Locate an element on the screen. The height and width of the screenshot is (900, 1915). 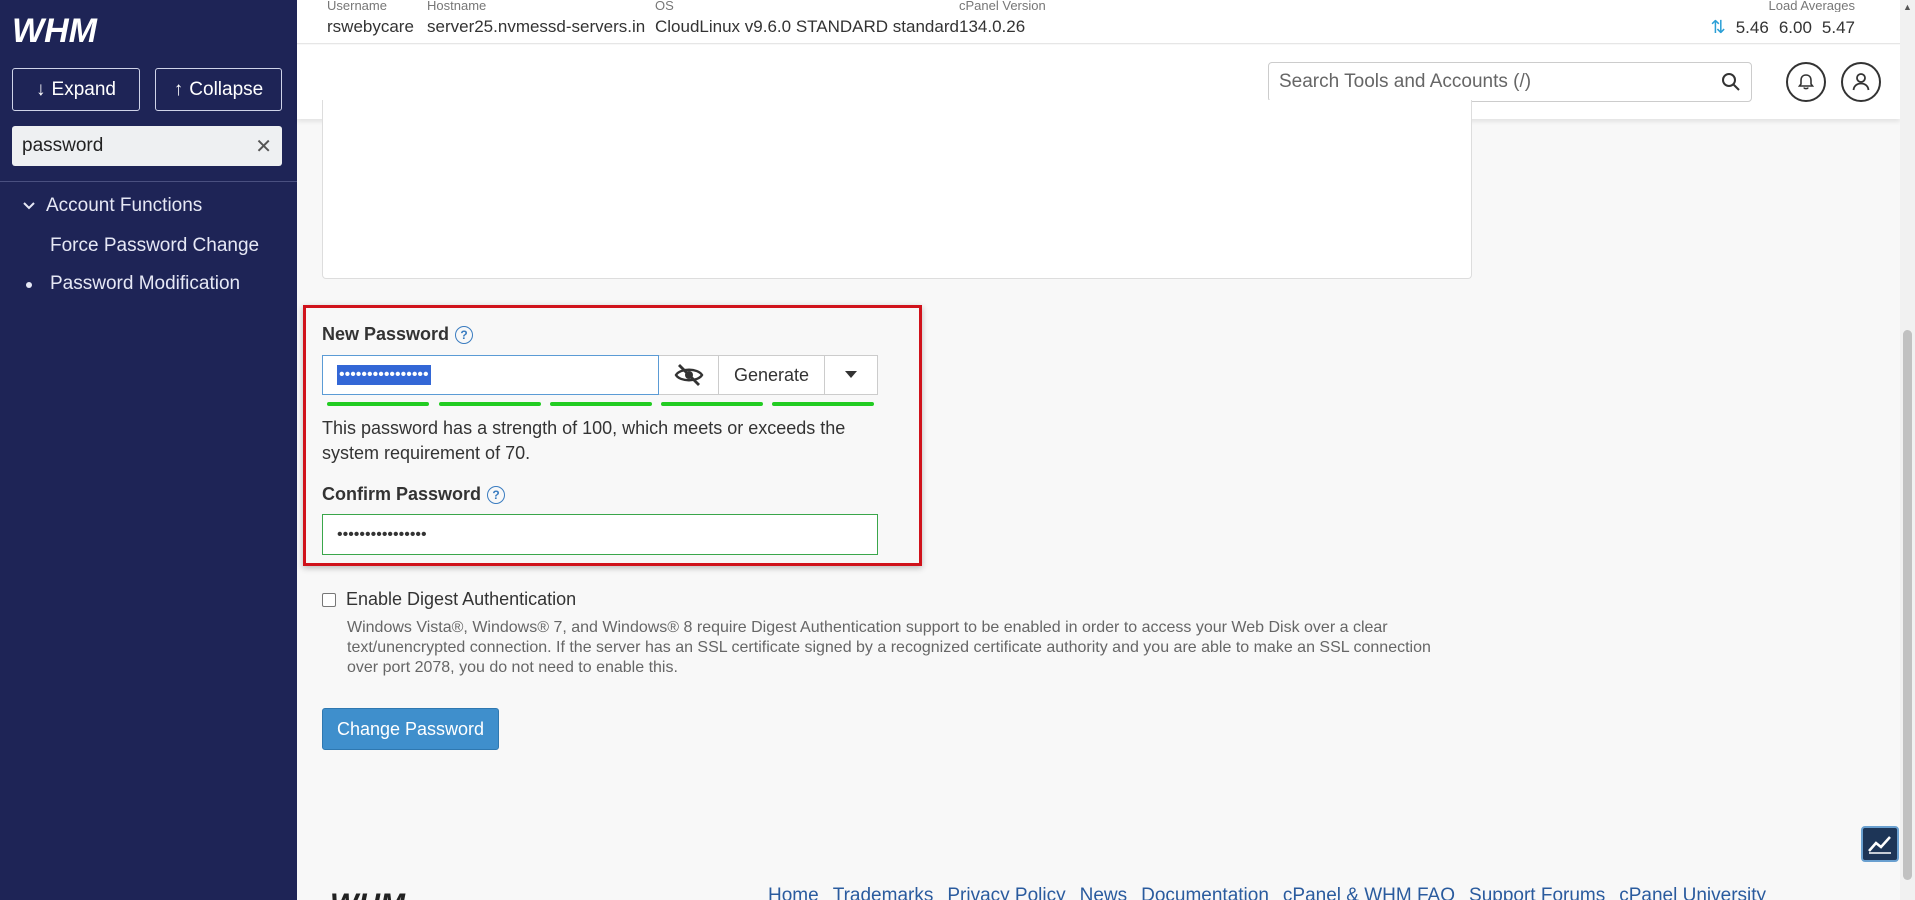
digest-auth-option: Enable Digest Authentication is located at coordinates (449, 599).